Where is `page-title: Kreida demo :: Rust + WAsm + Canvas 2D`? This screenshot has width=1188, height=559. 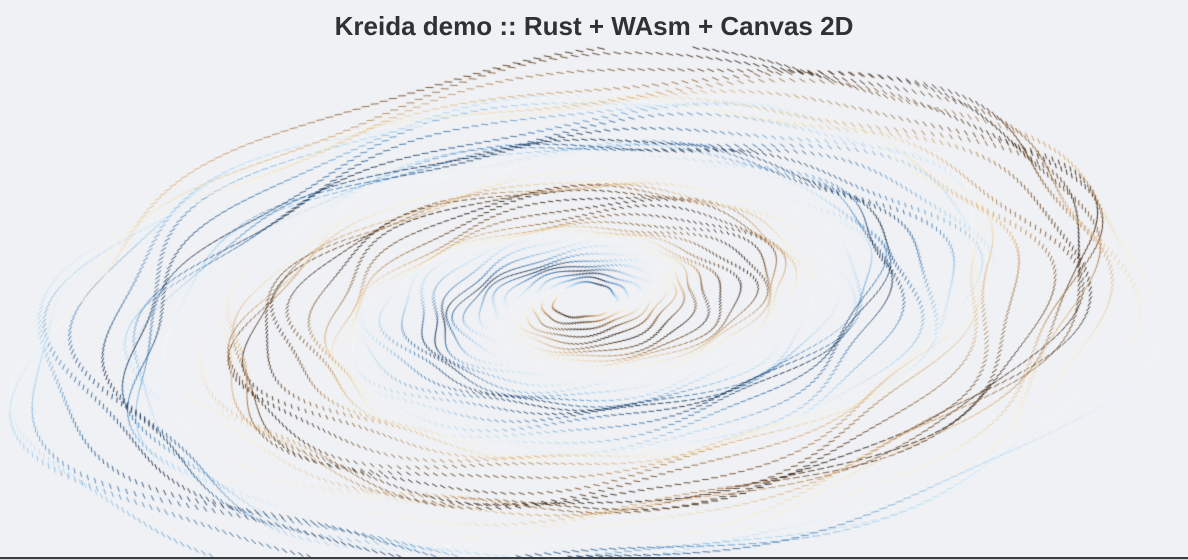
page-title: Kreida demo :: Rust + WAsm + Canvas 2D is located at coordinates (594, 26).